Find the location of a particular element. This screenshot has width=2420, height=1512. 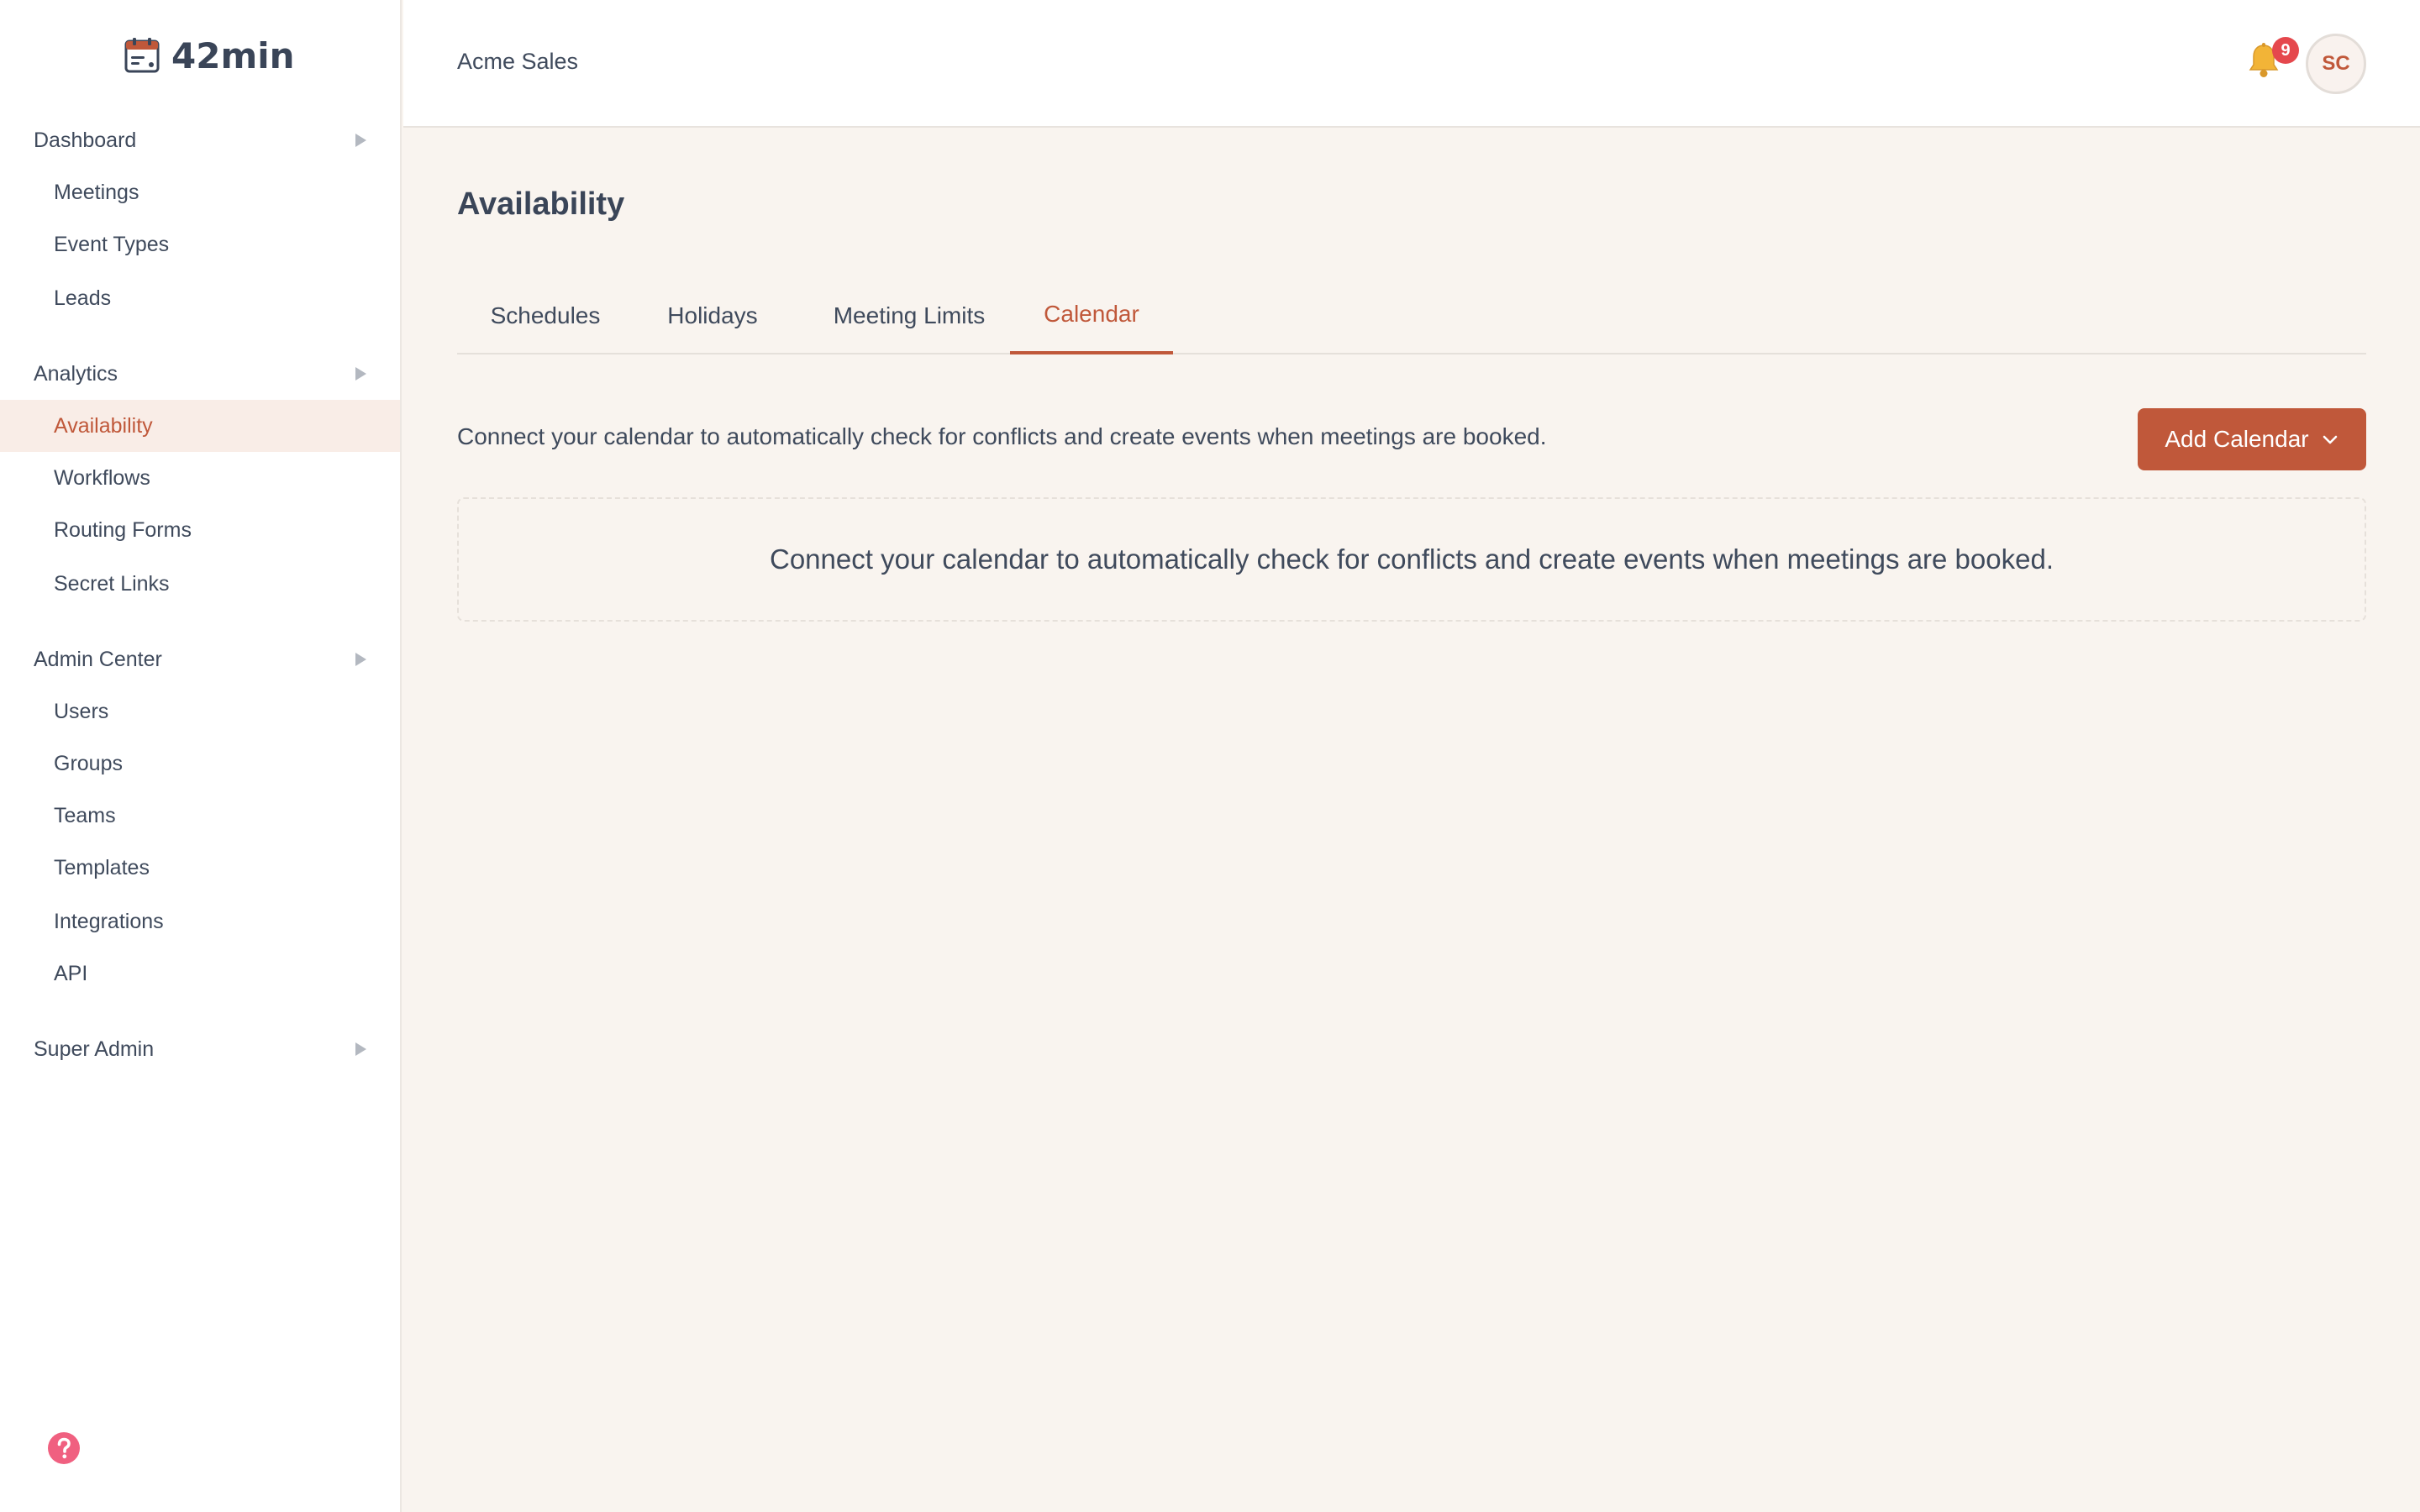

chevron-down-icon is located at coordinates (2330, 439).